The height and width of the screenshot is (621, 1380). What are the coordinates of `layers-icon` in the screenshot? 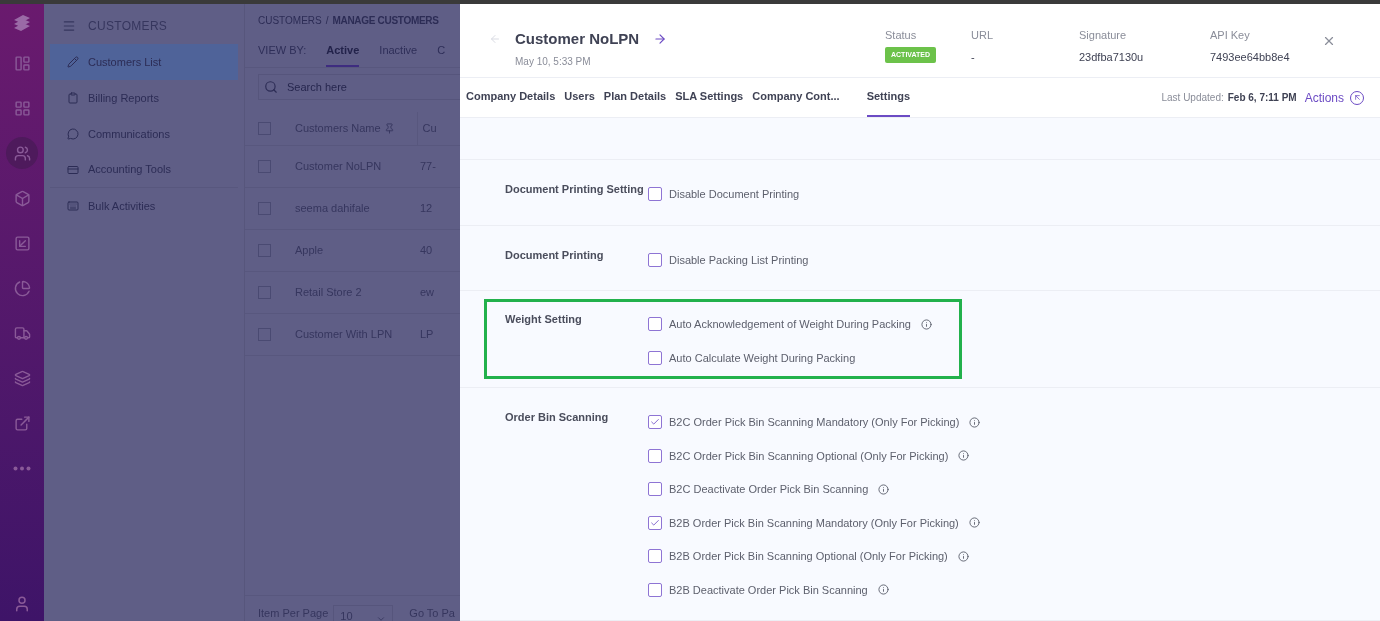 It's located at (22, 378).